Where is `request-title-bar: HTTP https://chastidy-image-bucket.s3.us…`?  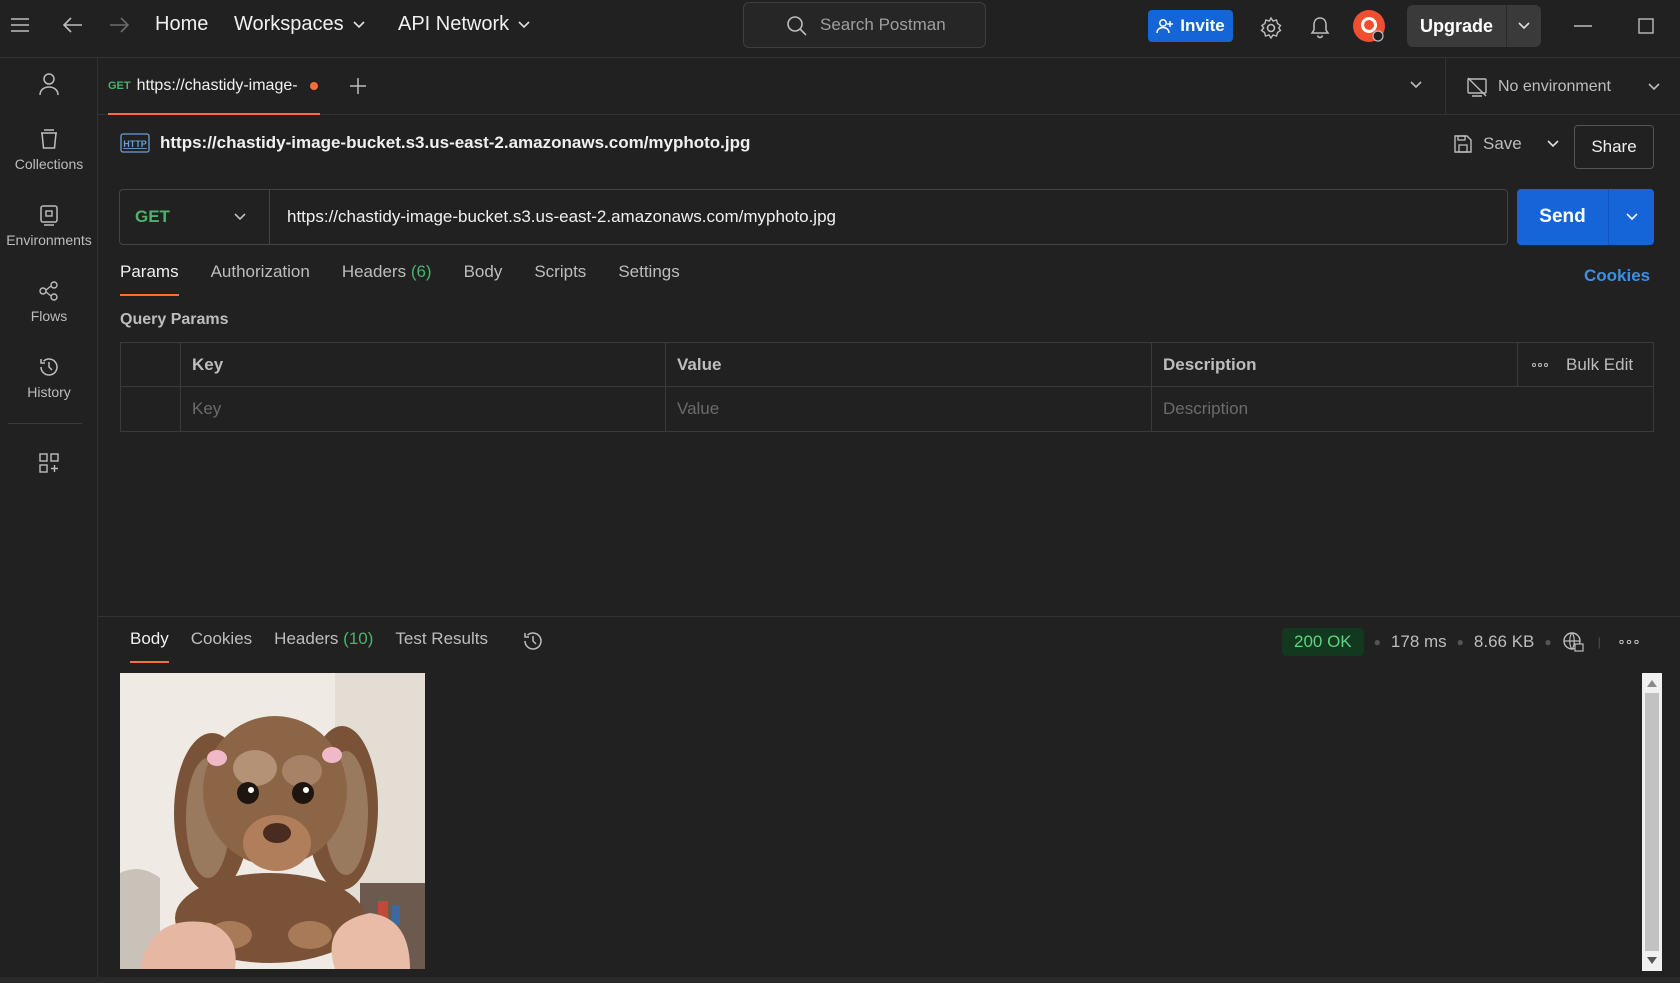 request-title-bar: HTTP https://chastidy-image-bucket.s3.us… is located at coordinates (435, 143).